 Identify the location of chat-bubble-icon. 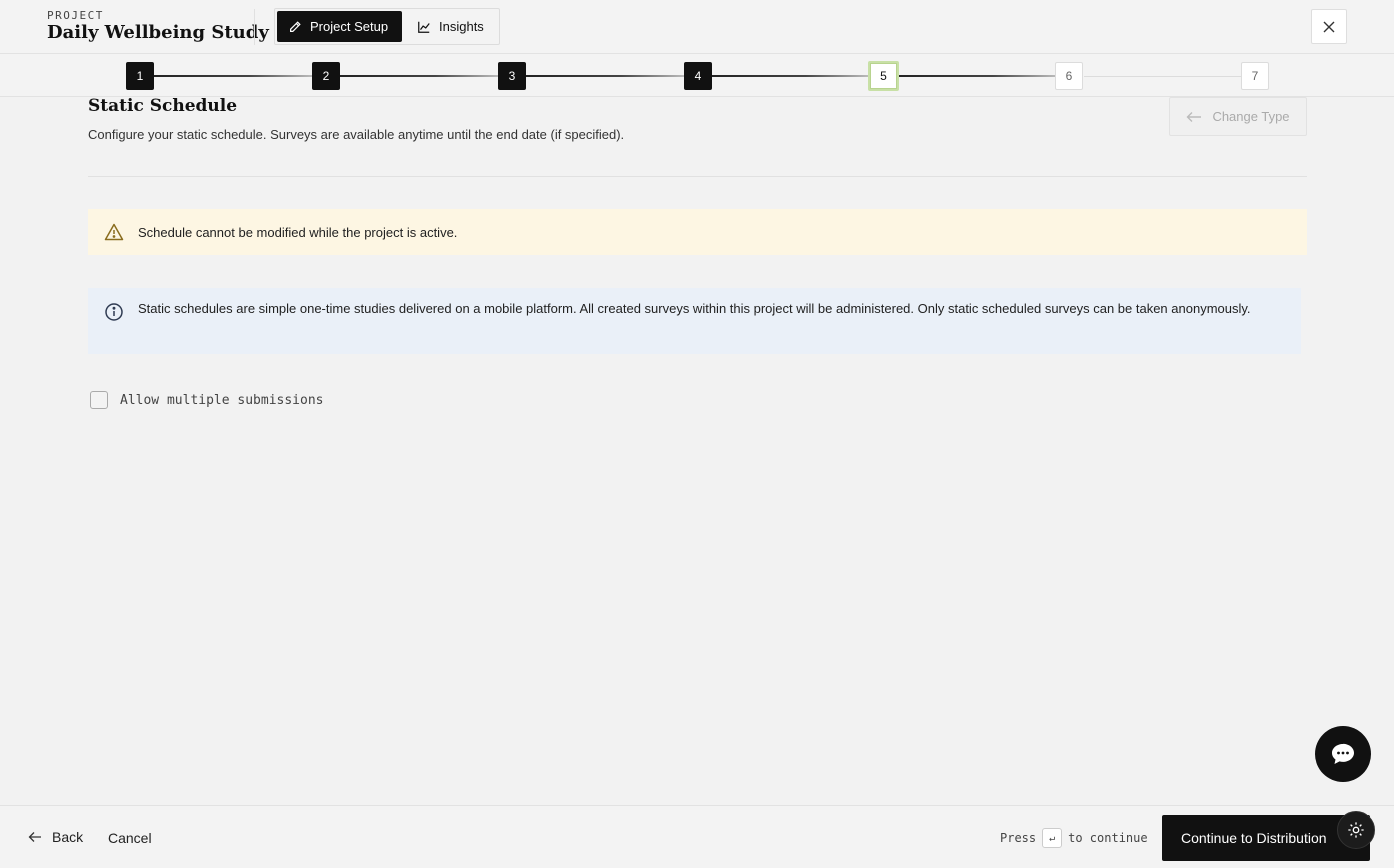
(1343, 753).